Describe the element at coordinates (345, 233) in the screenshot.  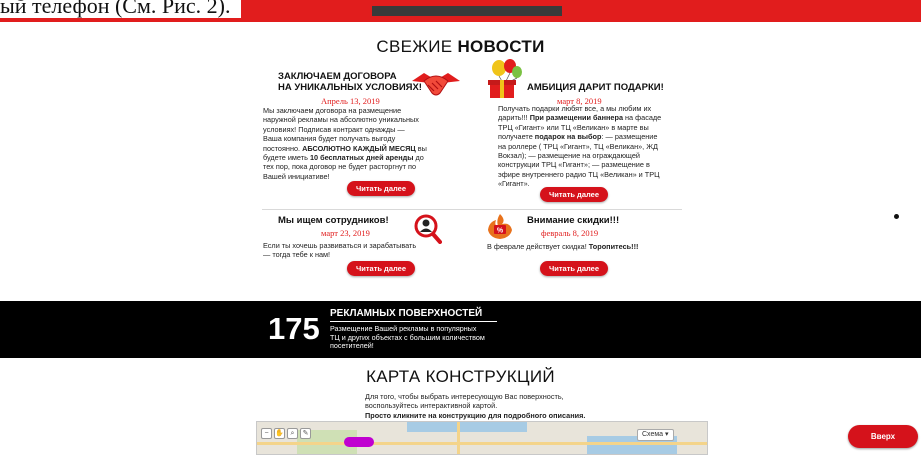
I see `card3-date: март 23, 2019` at that location.